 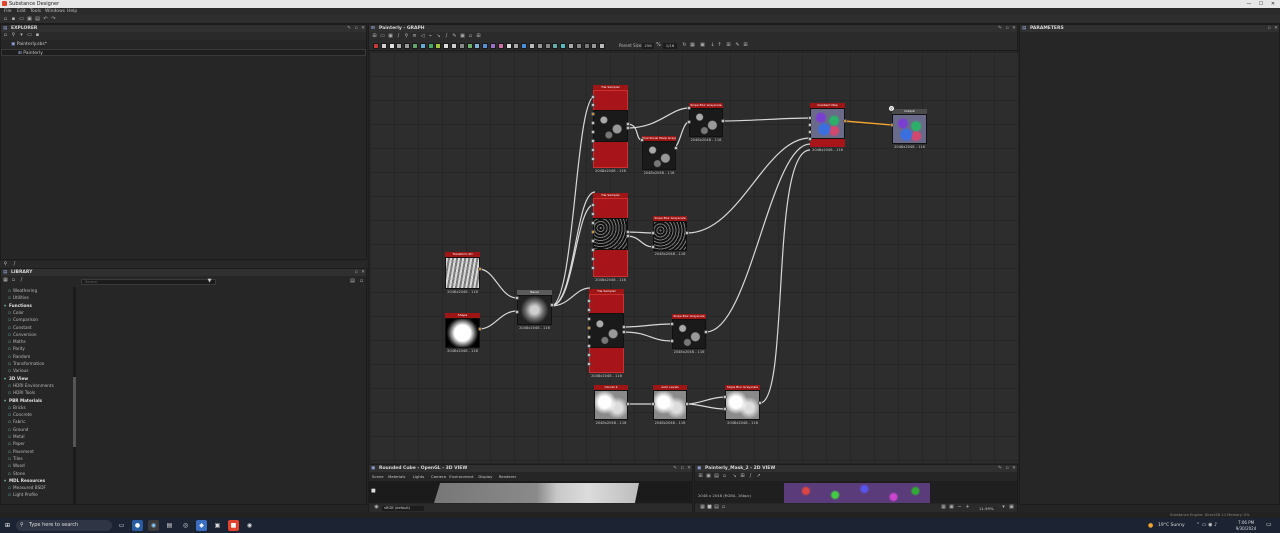 What do you see at coordinates (478, 36) in the screenshot?
I see `fit-icon: ⊞` at bounding box center [478, 36].